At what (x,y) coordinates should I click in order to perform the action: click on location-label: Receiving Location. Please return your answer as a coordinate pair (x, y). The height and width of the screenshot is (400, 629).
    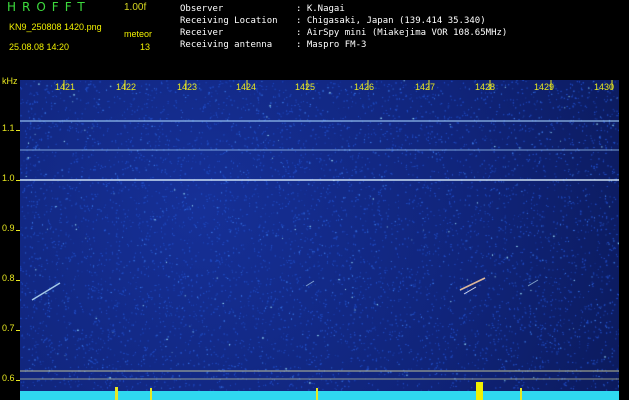
    Looking at the image, I should click on (229, 21).